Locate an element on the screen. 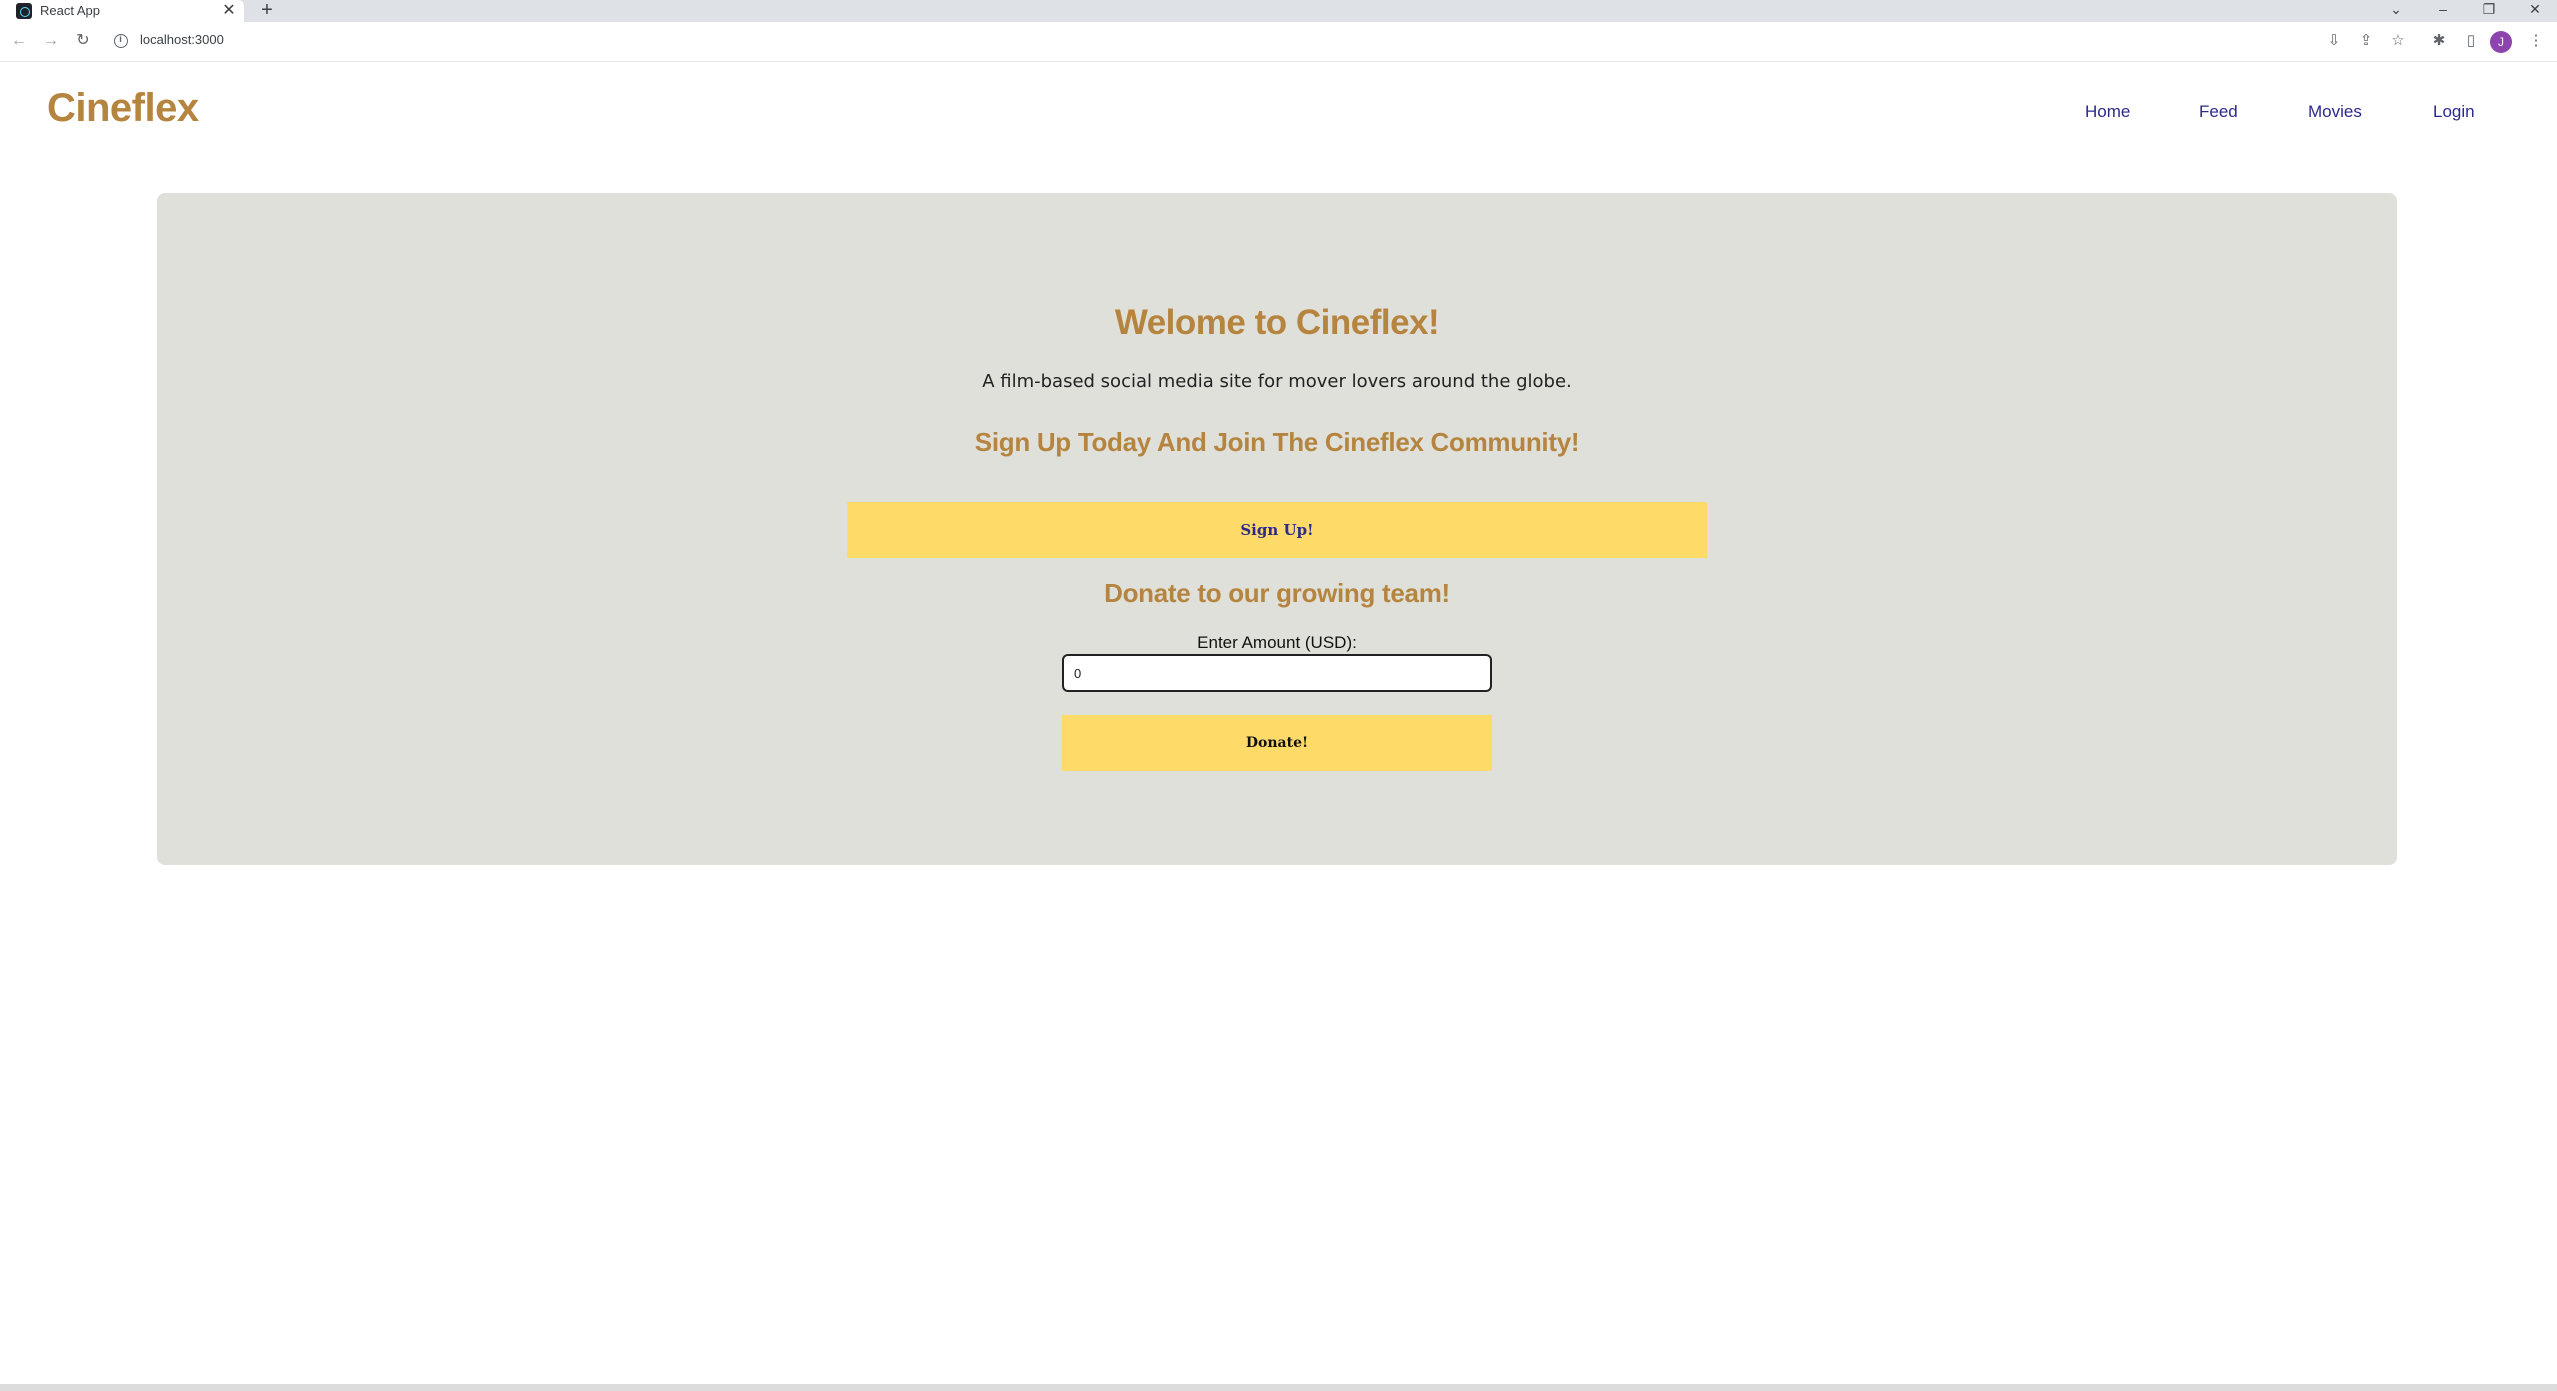 The height and width of the screenshot is (1391, 2557). address-bar: localhost:3000 is located at coordinates (1204, 41).